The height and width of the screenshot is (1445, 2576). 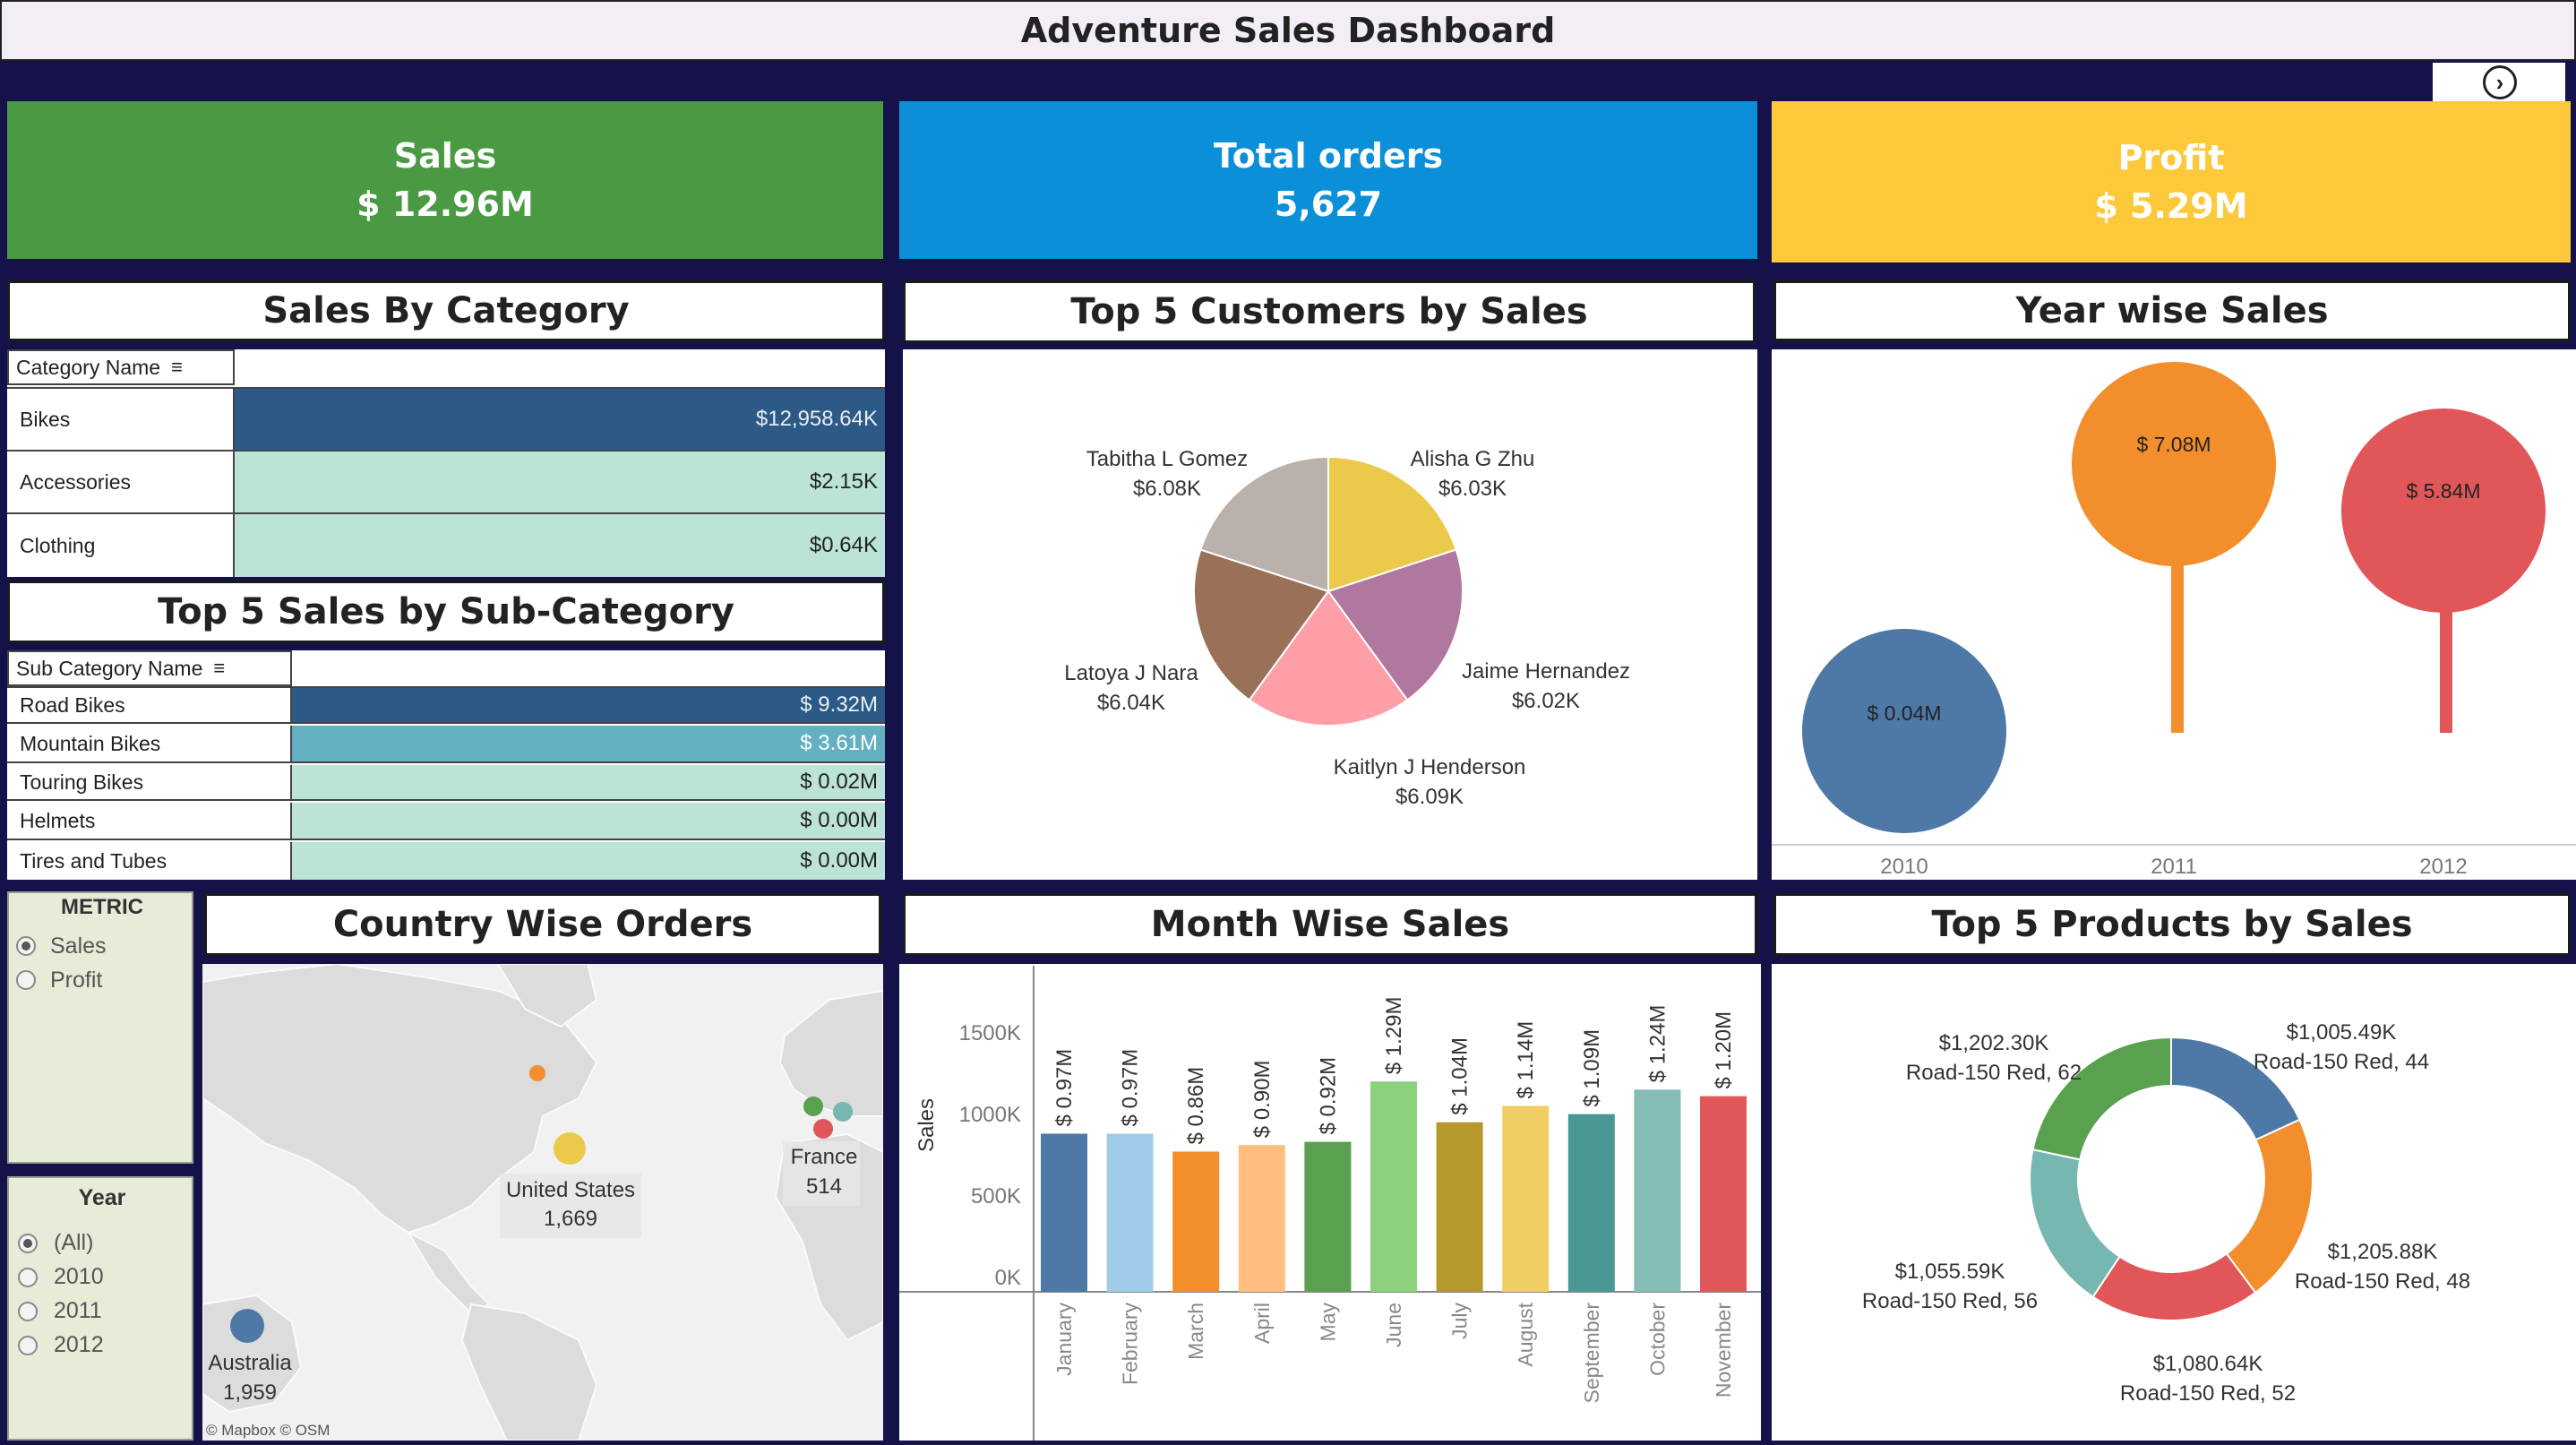 I want to click on month-axis-tick: September, so click(x=1591, y=1353).